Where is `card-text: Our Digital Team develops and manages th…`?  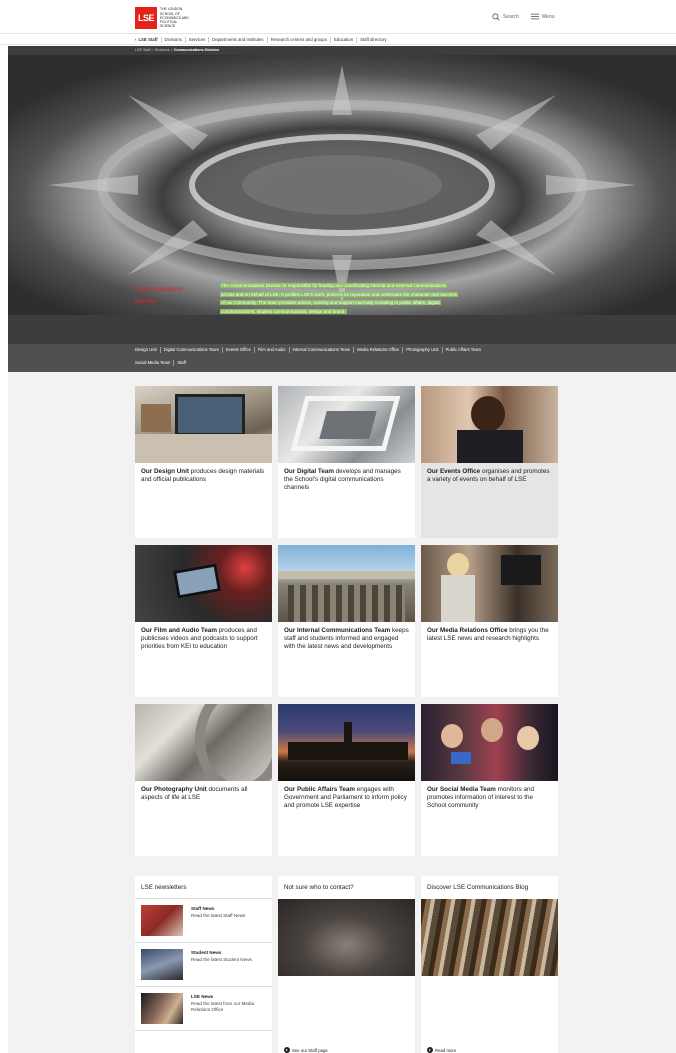 card-text: Our Digital Team develops and manages th… is located at coordinates (347, 480).